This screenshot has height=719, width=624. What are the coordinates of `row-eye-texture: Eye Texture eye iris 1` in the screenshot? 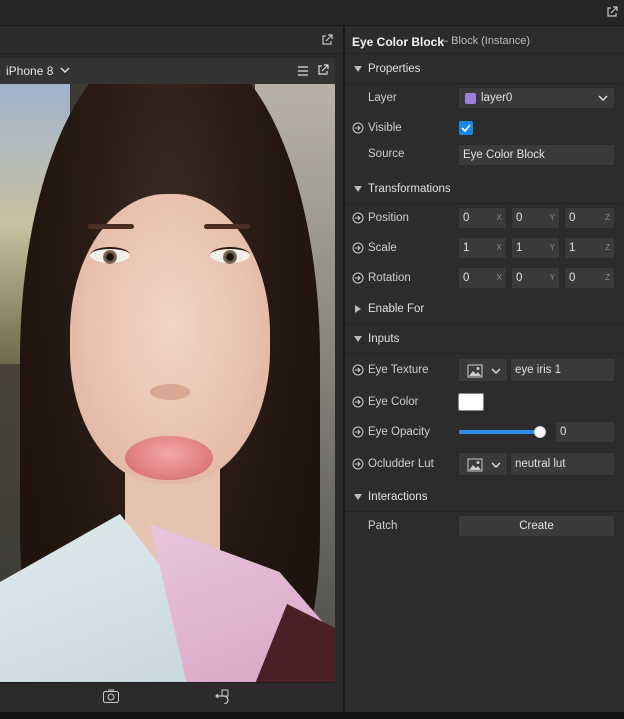 It's located at (484, 370).